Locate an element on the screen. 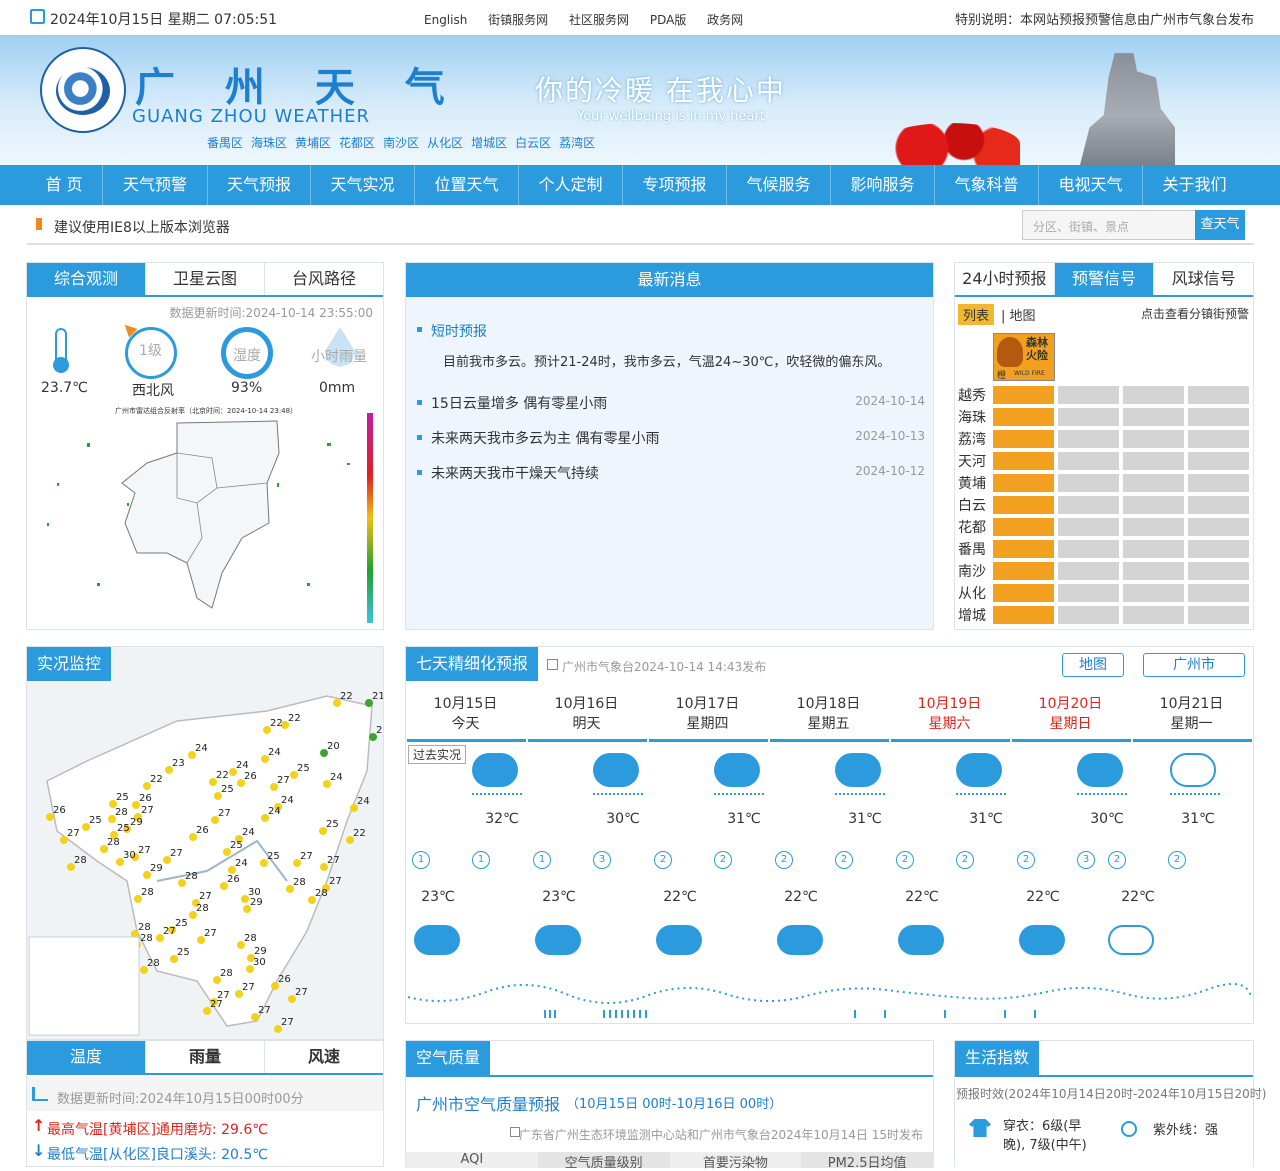  forecast-day-column: 10月16日 明天 30℃ 3 1 23℃ is located at coordinates (587, 826).